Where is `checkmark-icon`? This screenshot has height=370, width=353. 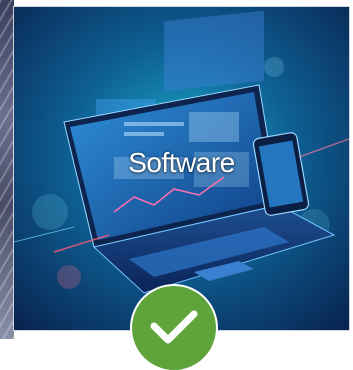
checkmark-icon is located at coordinates (174, 327).